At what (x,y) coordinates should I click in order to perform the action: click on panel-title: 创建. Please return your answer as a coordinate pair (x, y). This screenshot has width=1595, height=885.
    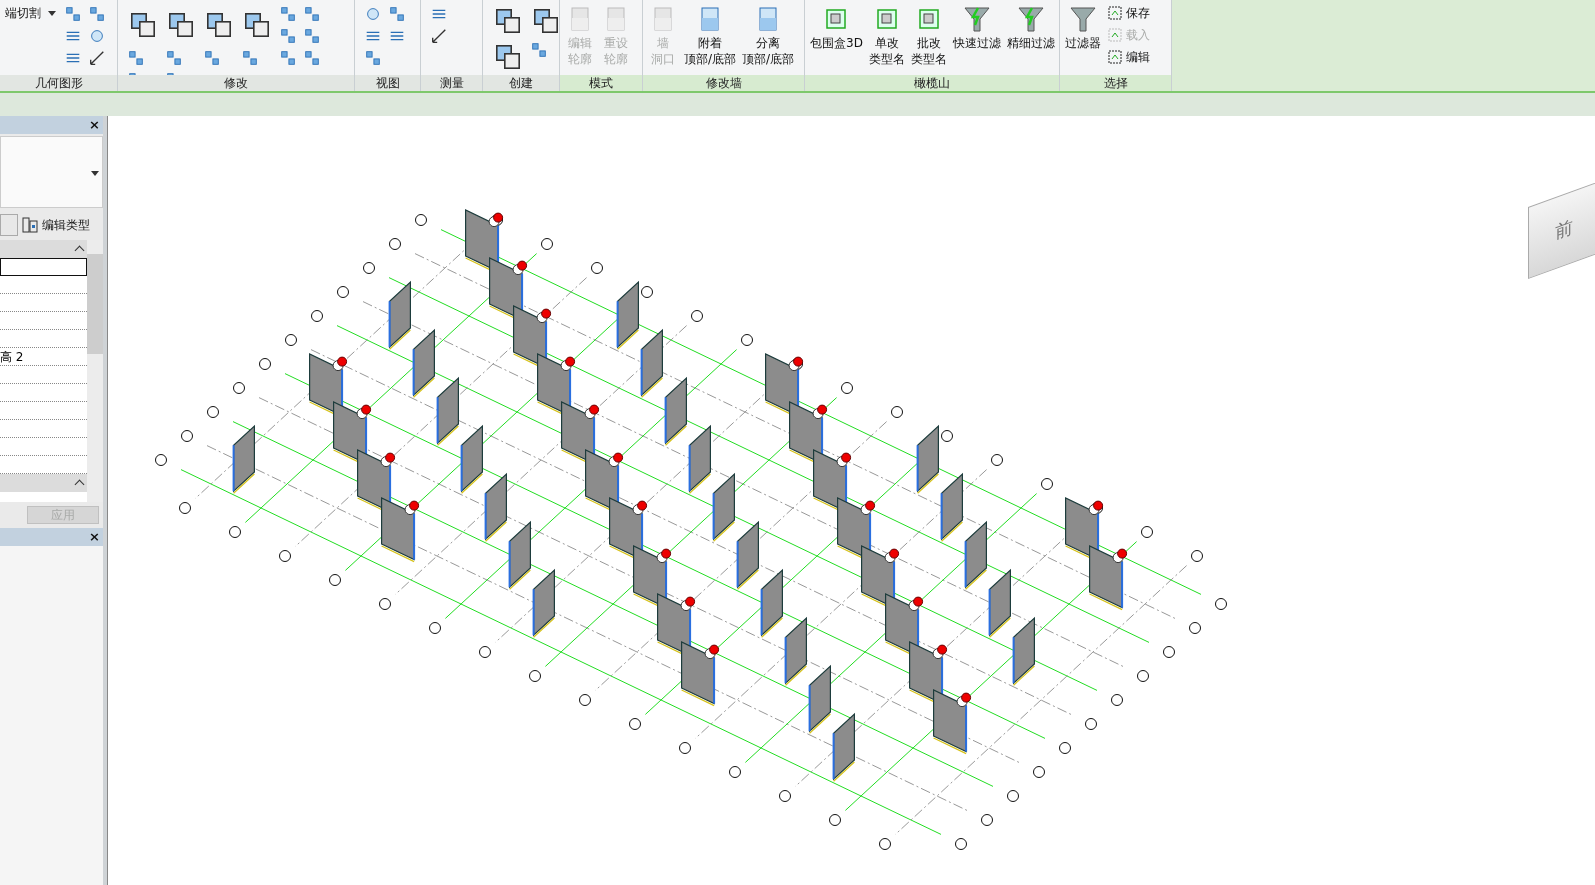
    Looking at the image, I should click on (521, 83).